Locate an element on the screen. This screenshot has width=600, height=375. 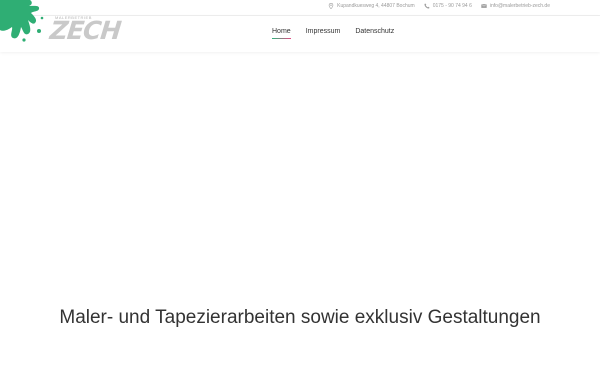
phone-item: 0175 - 90 74 94 6 is located at coordinates (448, 6).